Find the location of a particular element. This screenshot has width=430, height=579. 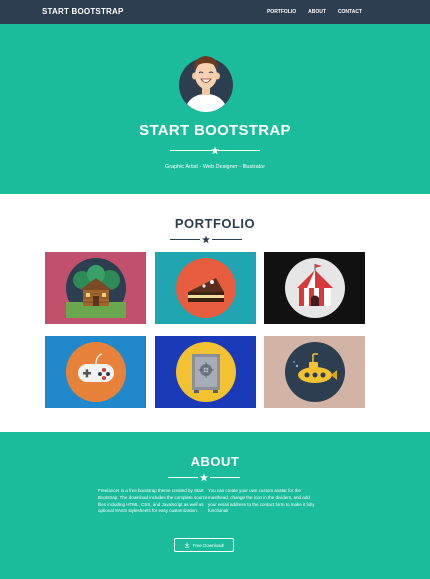

portfolio-divider is located at coordinates (206, 240).